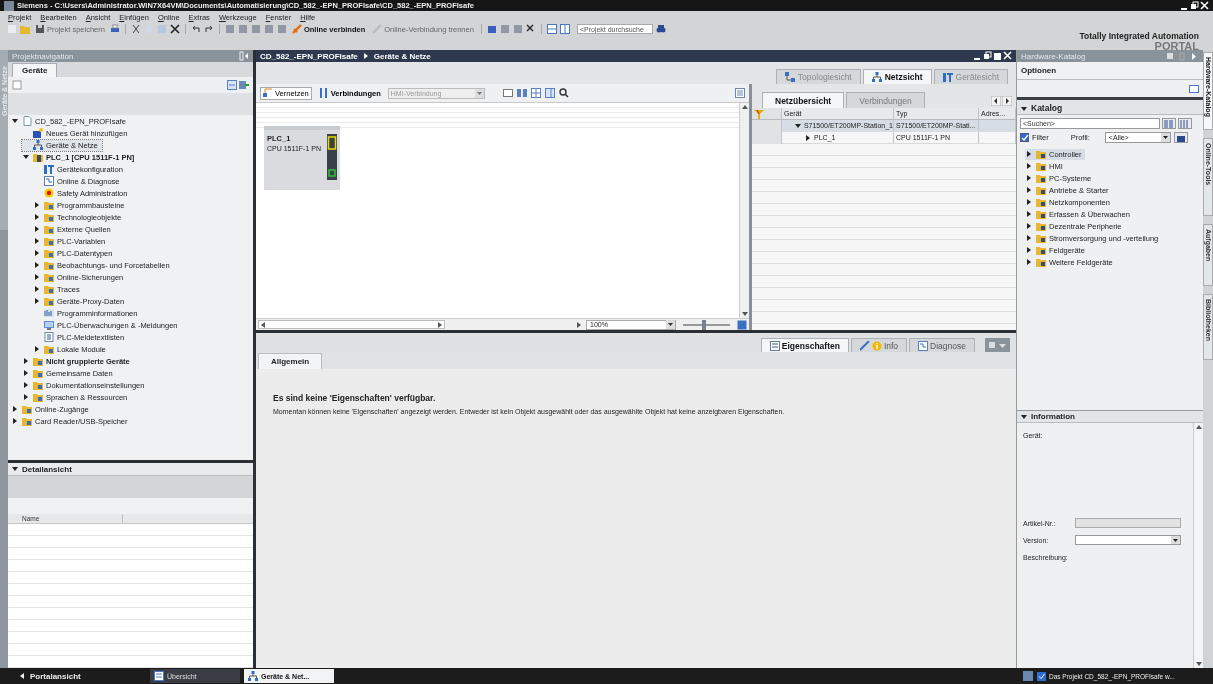 The width and height of the screenshot is (1213, 684). I want to click on new-device-icon, so click(38, 133).